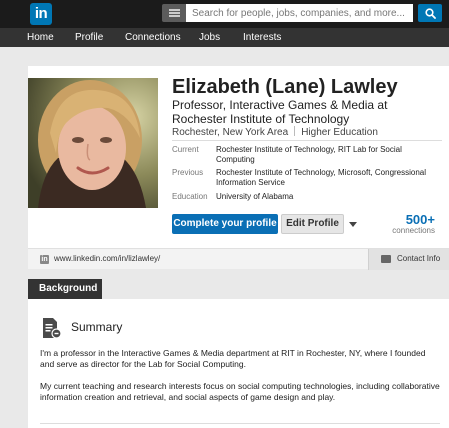 This screenshot has height=428, width=449. I want to click on chevron-down-icon, so click(353, 224).